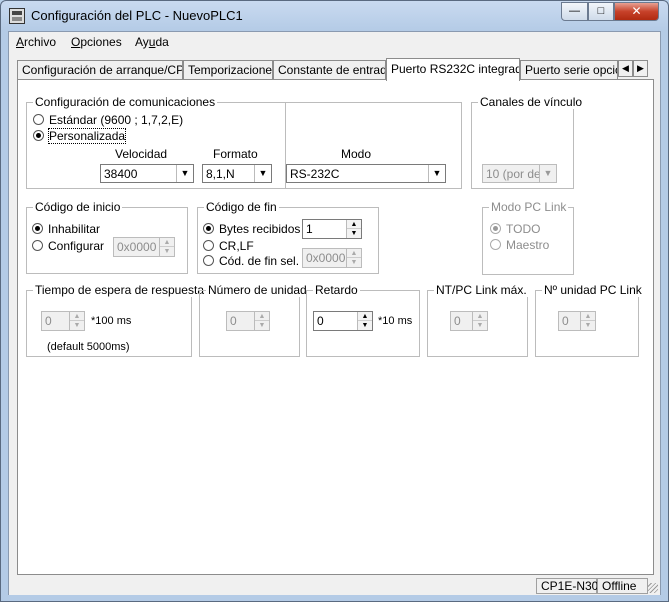  What do you see at coordinates (125, 102) in the screenshot?
I see `comms-group-title: Configuración de comunicaciones` at bounding box center [125, 102].